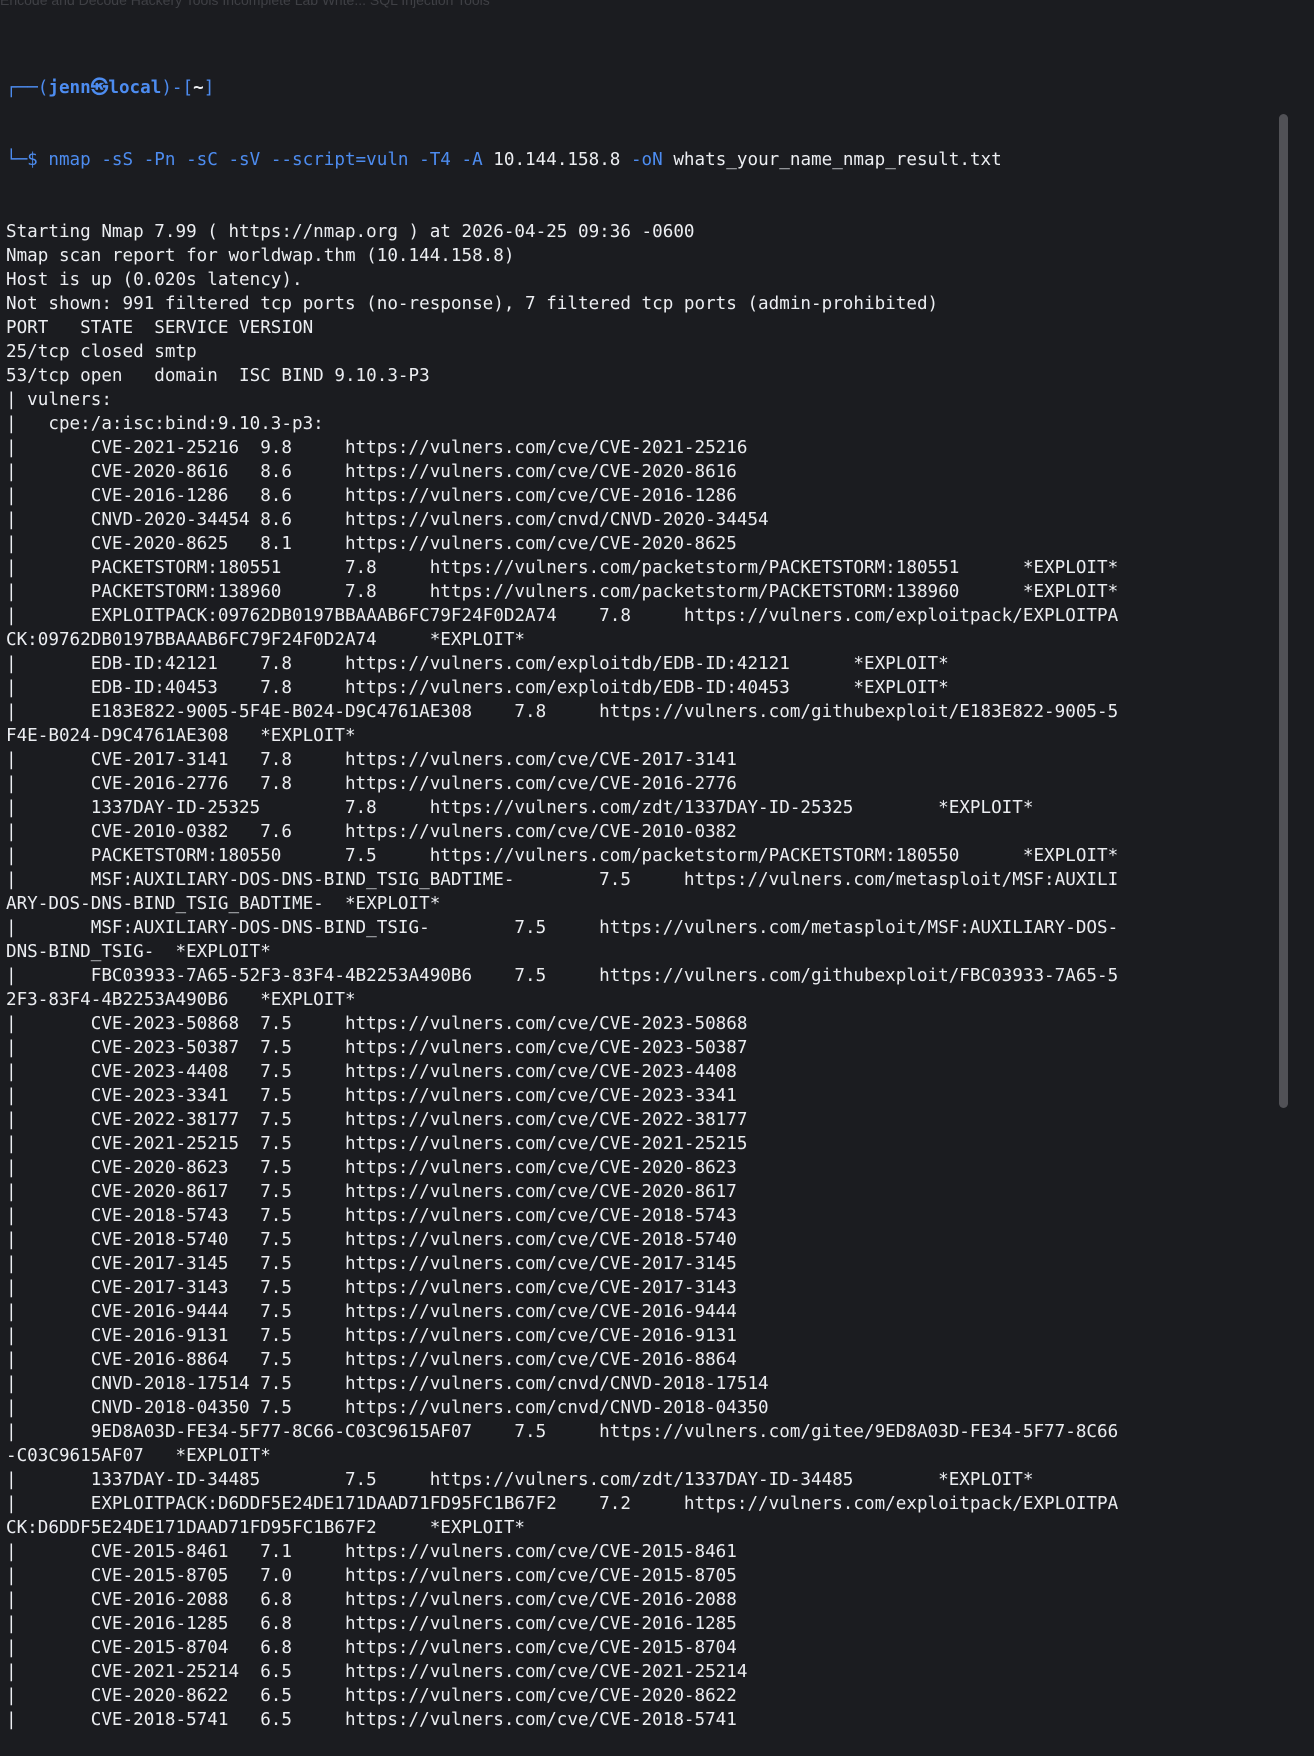 The width and height of the screenshot is (1314, 1756). What do you see at coordinates (198, 88) in the screenshot?
I see `prompt-dir: ~` at bounding box center [198, 88].